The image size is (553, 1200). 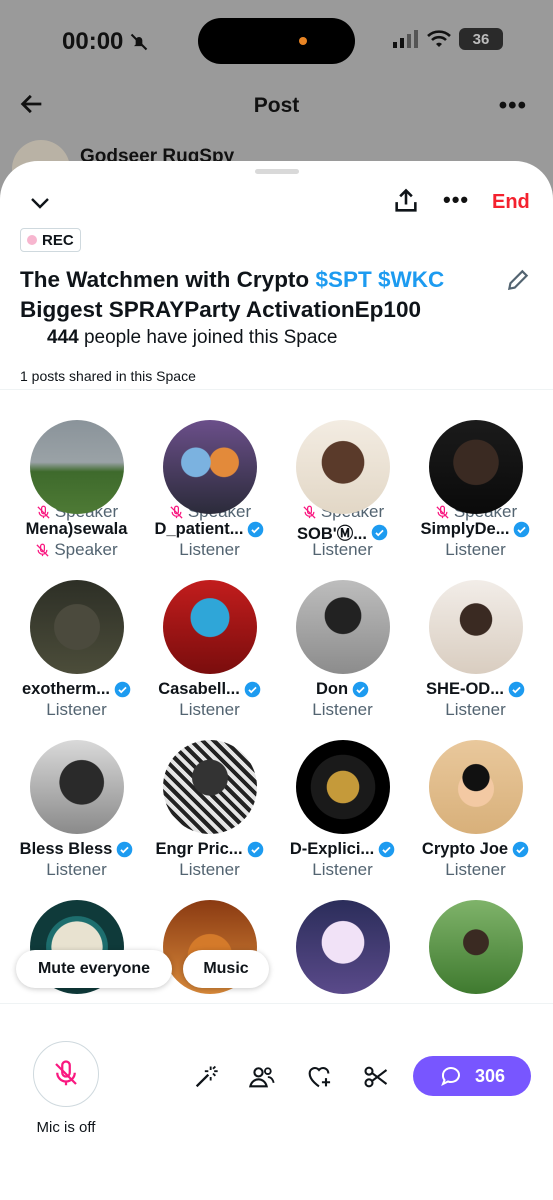 I want to click on participant-cell: SHE-OD... Listener, so click(x=475, y=660).